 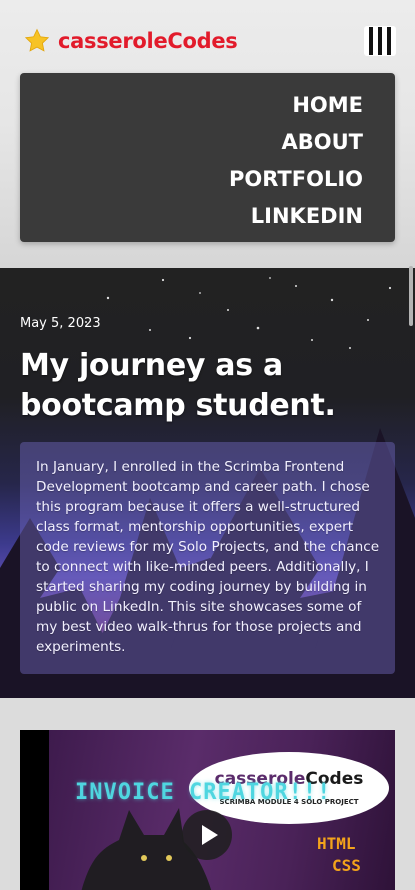 I want to click on tech-label-html: HTML, so click(x=336, y=843).